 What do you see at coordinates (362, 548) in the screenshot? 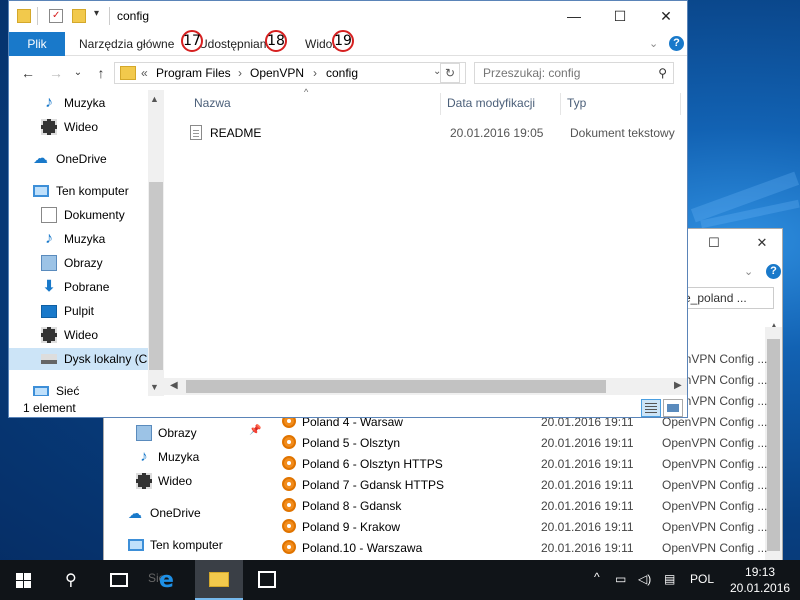
I see `back-row-name: Poland.10 - Warszawa` at bounding box center [362, 548].